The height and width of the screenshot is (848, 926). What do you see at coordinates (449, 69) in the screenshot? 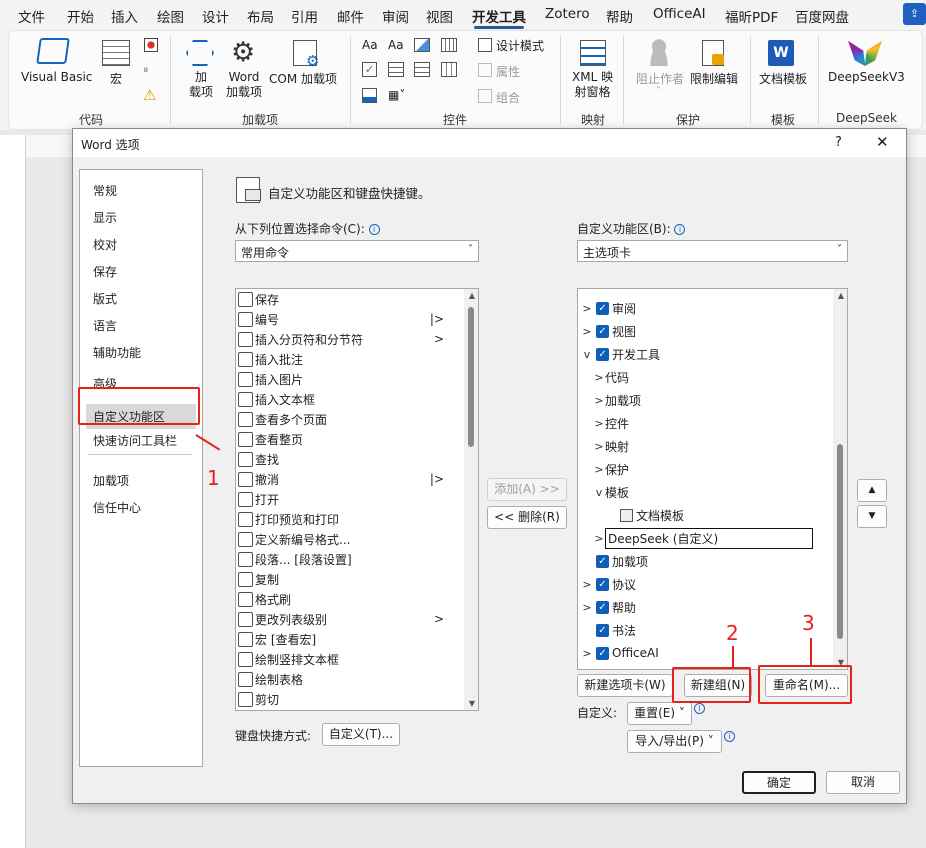
I see `date-picker-icon` at bounding box center [449, 69].